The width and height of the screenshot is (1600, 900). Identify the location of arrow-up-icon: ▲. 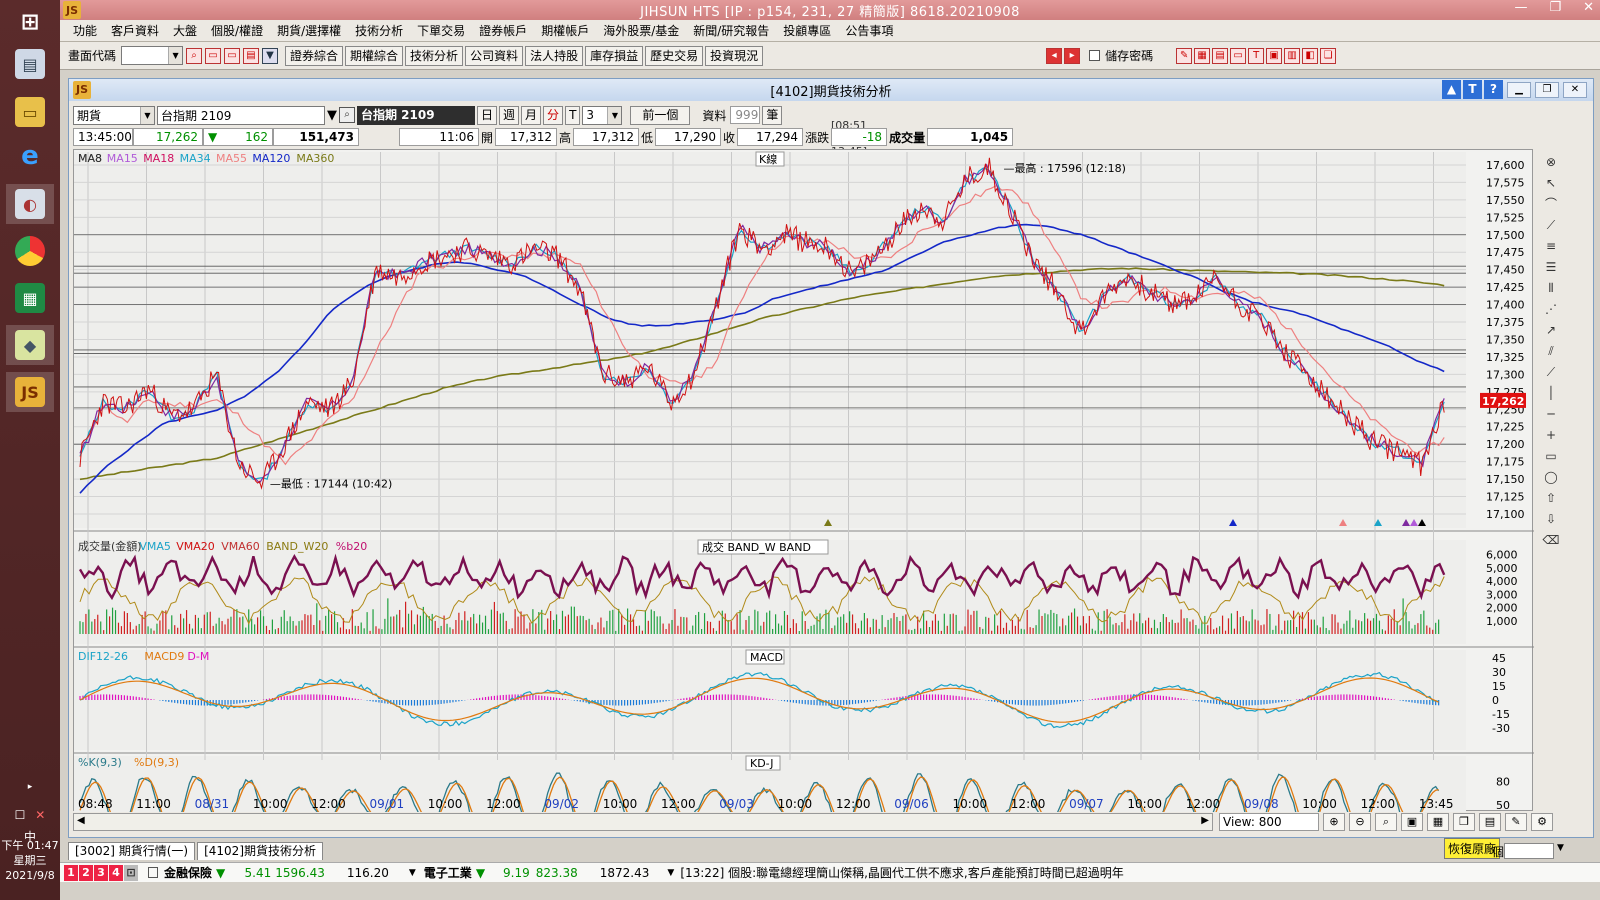
(1451, 89).